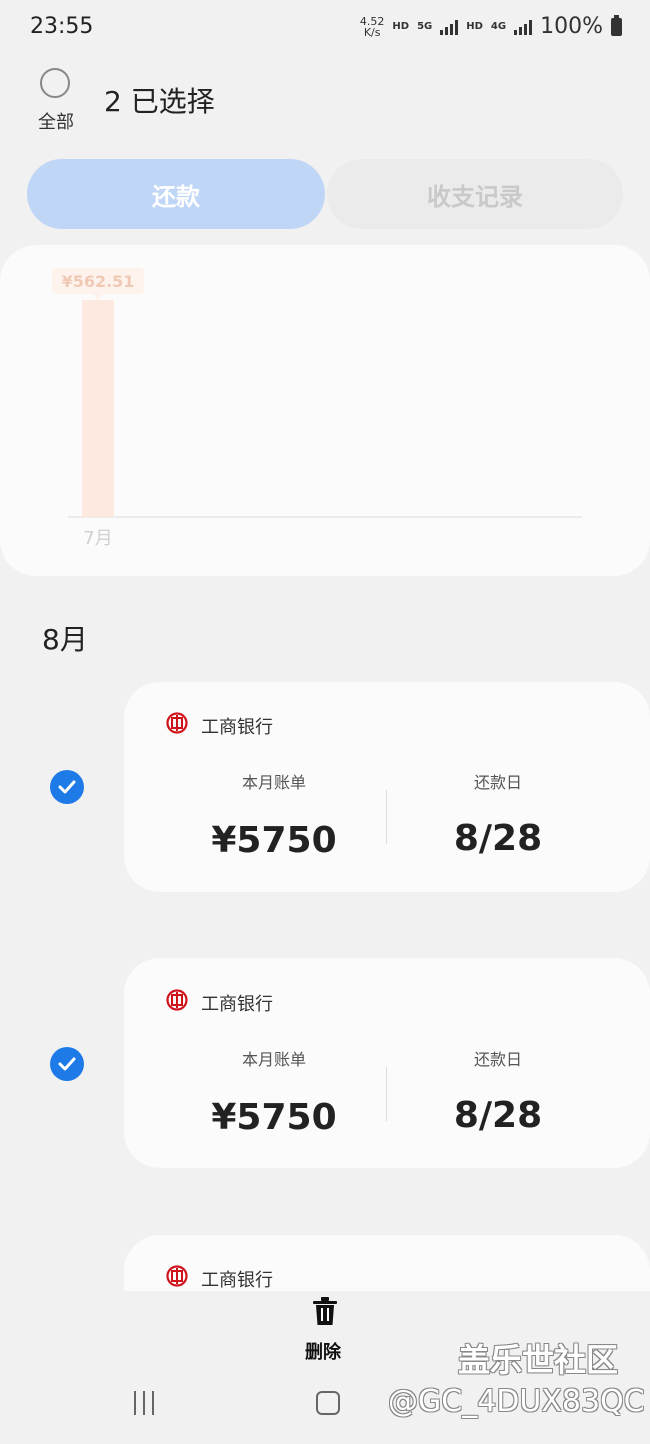  Describe the element at coordinates (372, 21) in the screenshot. I see `network-speed-value: 4.52` at that location.